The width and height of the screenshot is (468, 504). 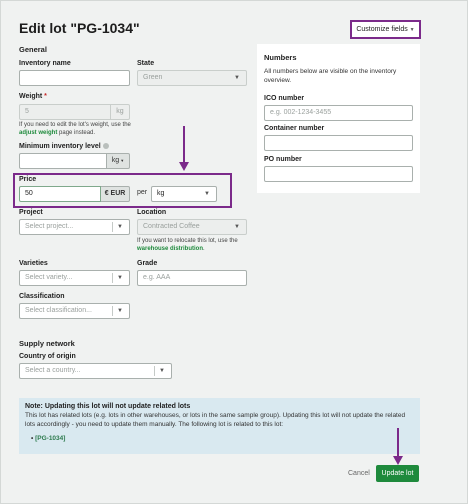 What do you see at coordinates (33, 49) in the screenshot?
I see `general-heading: General` at bounding box center [33, 49].